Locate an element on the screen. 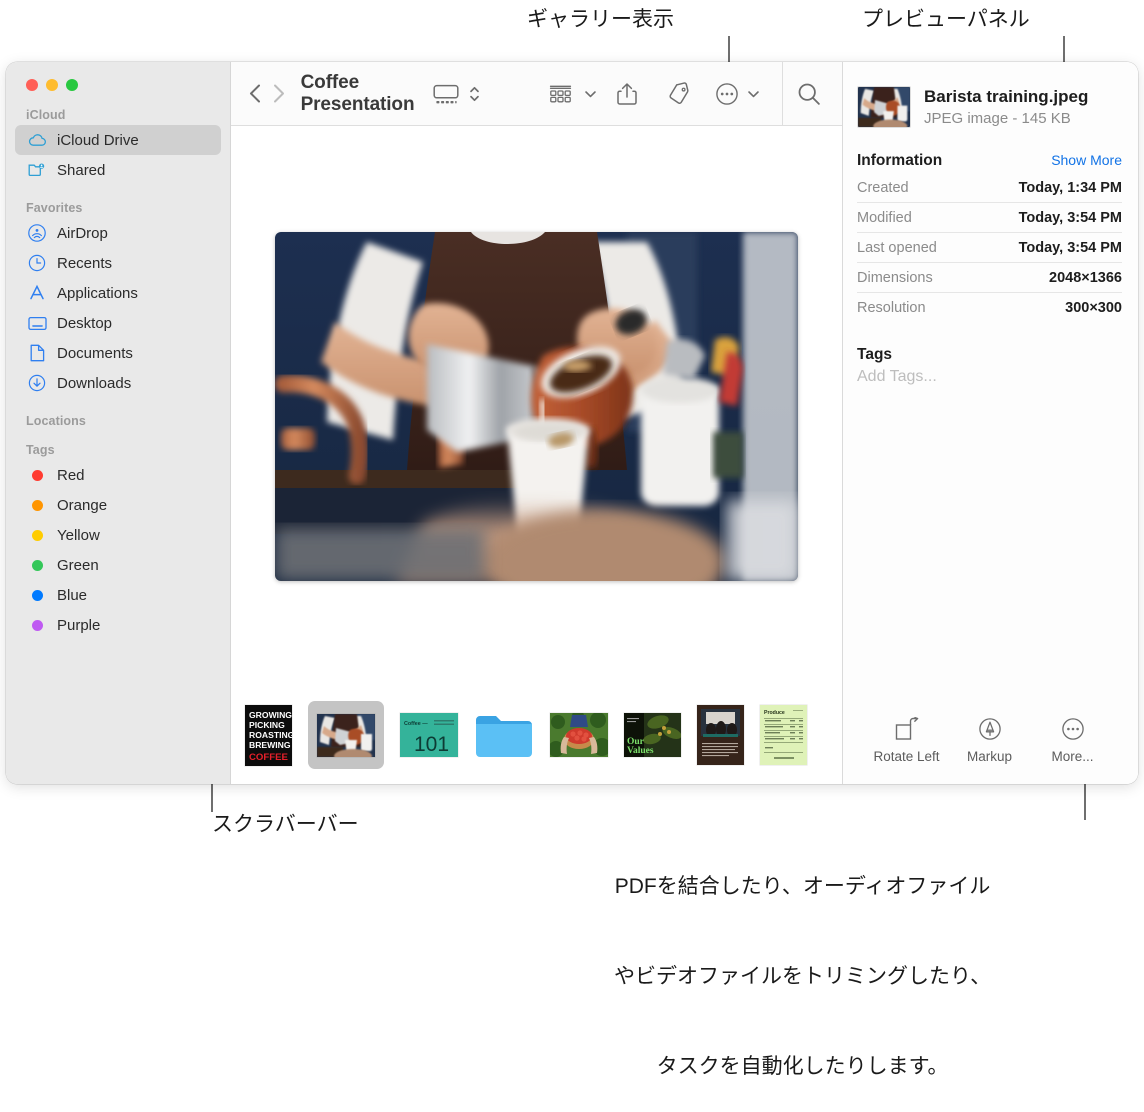 The image size is (1144, 1112). rotate-left-button: Rotate Left is located at coordinates (906, 740).